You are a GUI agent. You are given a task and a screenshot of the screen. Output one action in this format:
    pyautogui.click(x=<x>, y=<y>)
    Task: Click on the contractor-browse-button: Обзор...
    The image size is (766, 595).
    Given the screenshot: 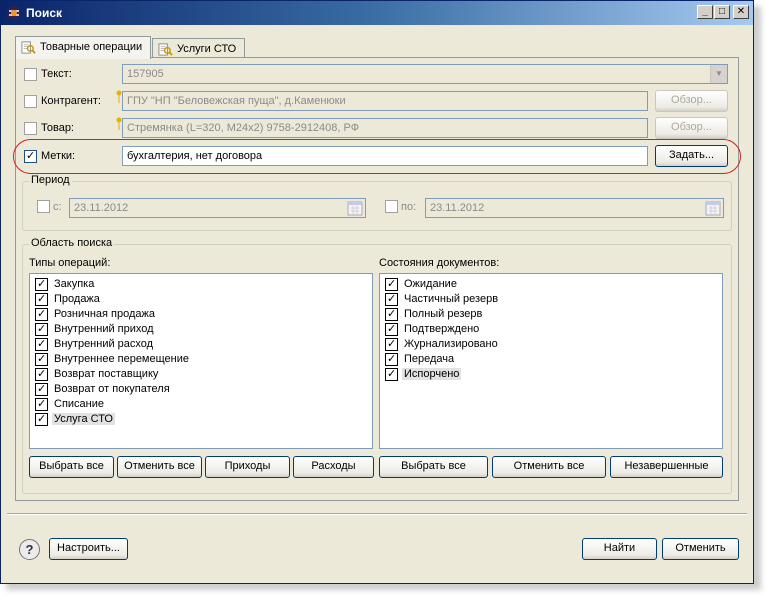 What is the action you would take?
    pyautogui.click(x=691, y=101)
    